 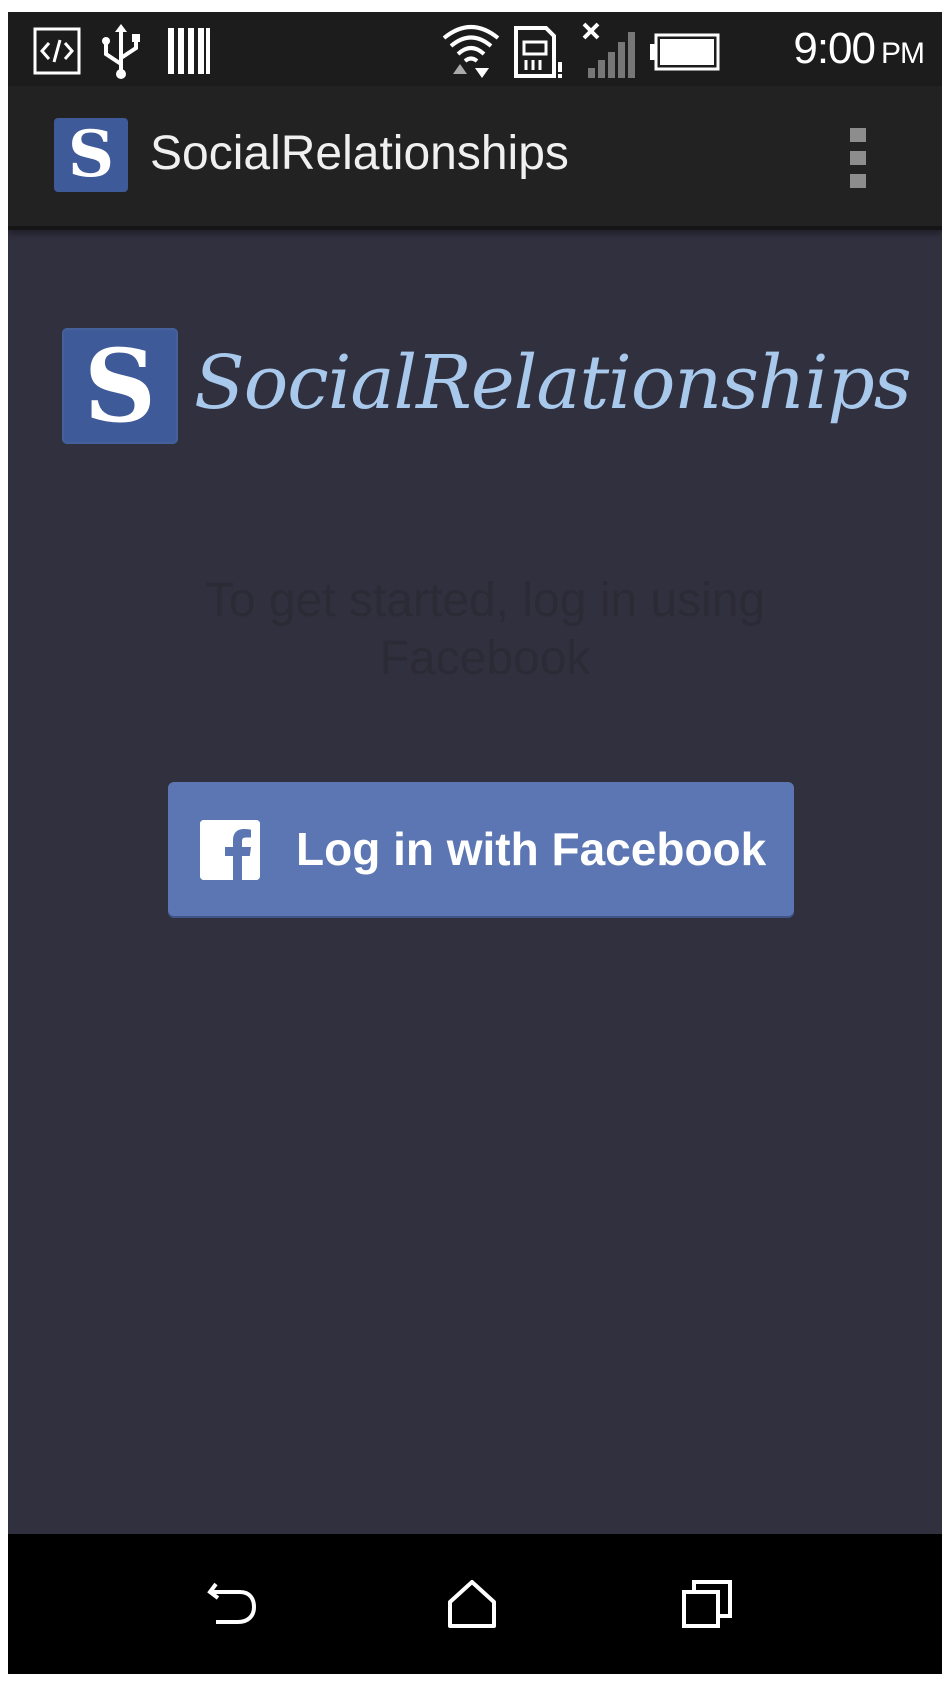 What do you see at coordinates (189, 51) in the screenshot?
I see `barcode-icon` at bounding box center [189, 51].